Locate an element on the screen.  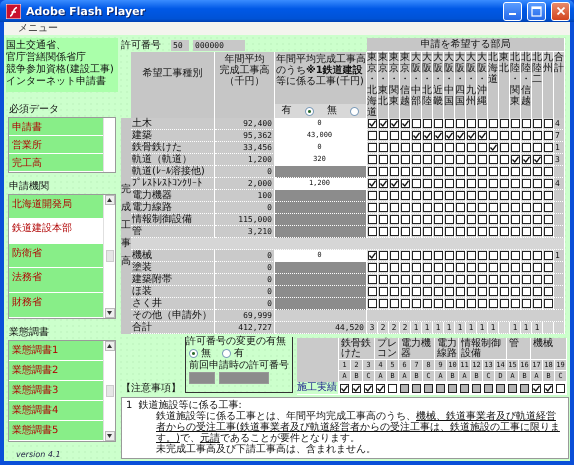
department-header: 大阪・九州 is located at coordinates (471, 85).